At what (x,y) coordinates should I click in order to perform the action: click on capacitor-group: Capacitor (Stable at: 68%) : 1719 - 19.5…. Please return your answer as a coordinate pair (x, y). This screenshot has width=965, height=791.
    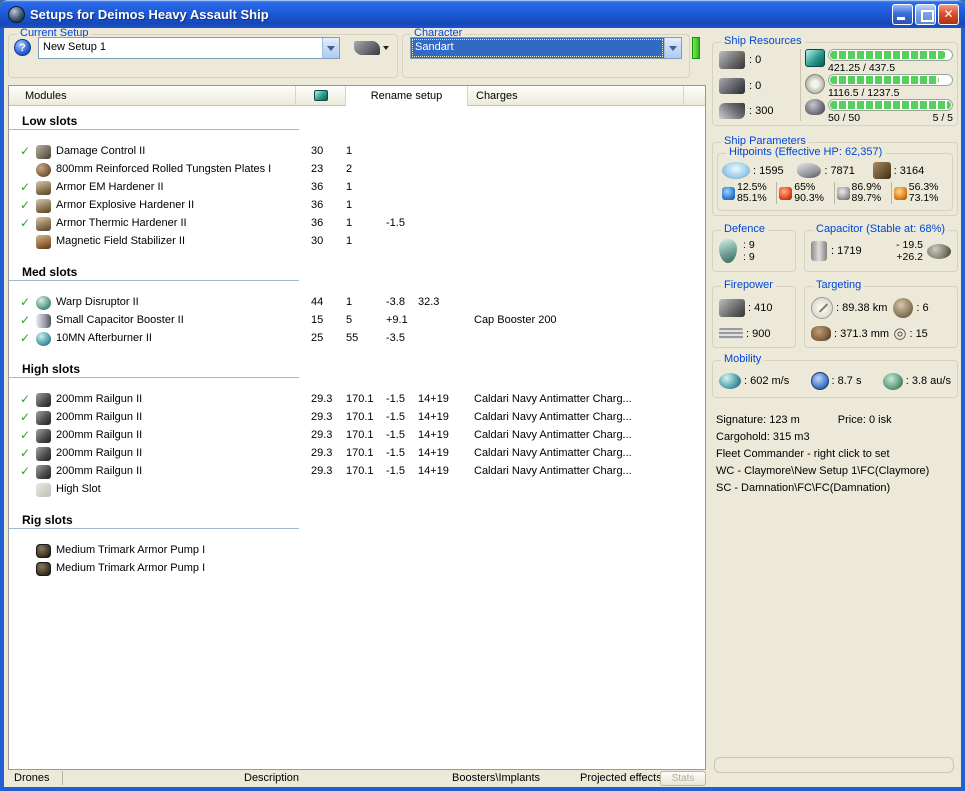
    Looking at the image, I should click on (881, 247).